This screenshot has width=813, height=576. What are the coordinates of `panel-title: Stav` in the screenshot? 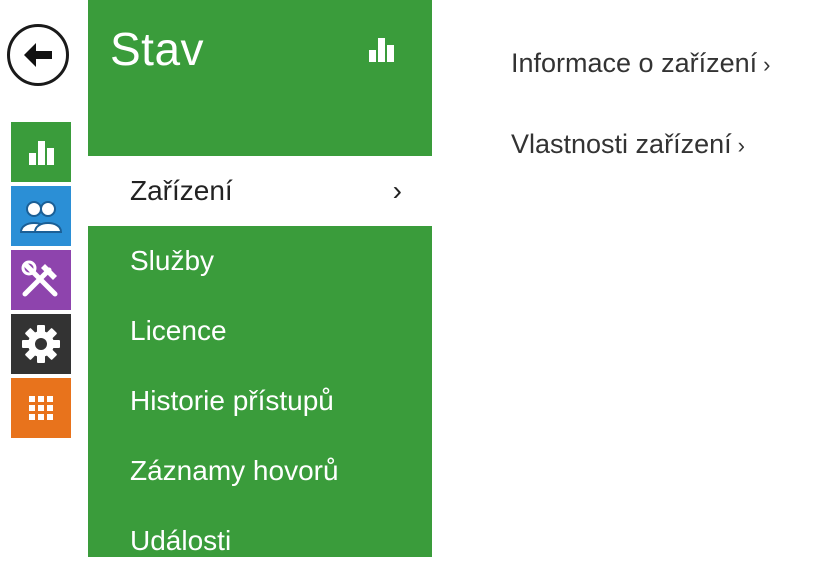 It's located at (157, 49).